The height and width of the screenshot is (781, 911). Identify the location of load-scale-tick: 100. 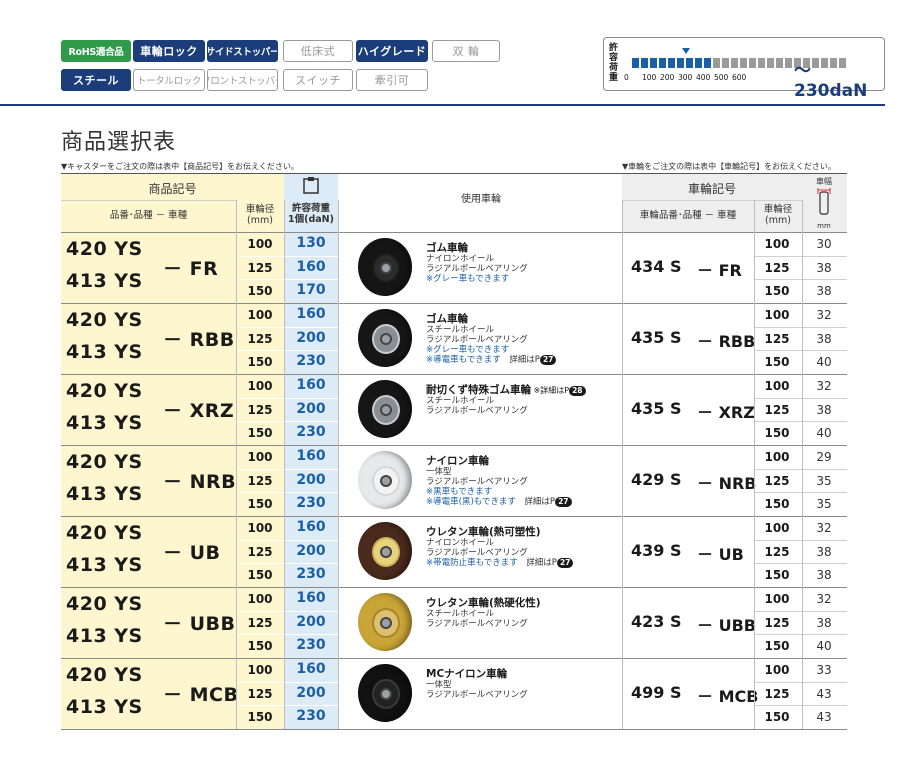
(649, 77).